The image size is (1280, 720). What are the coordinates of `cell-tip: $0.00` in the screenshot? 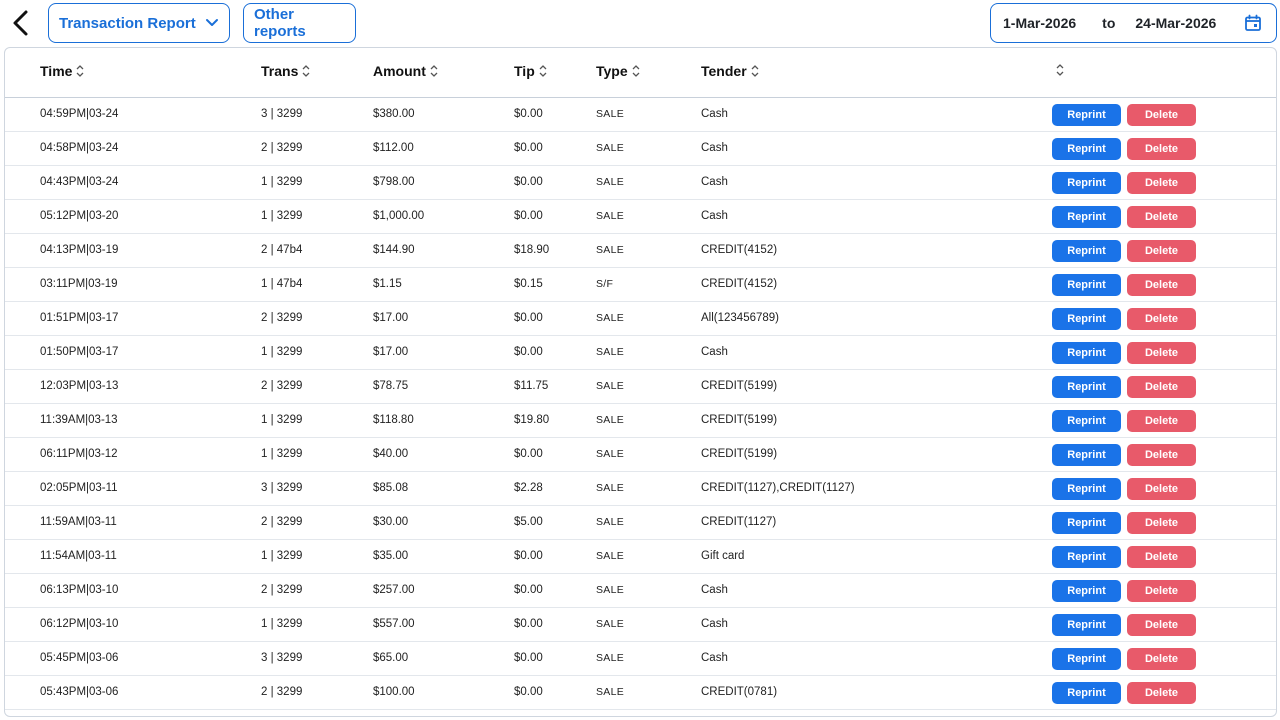 It's located at (528, 318).